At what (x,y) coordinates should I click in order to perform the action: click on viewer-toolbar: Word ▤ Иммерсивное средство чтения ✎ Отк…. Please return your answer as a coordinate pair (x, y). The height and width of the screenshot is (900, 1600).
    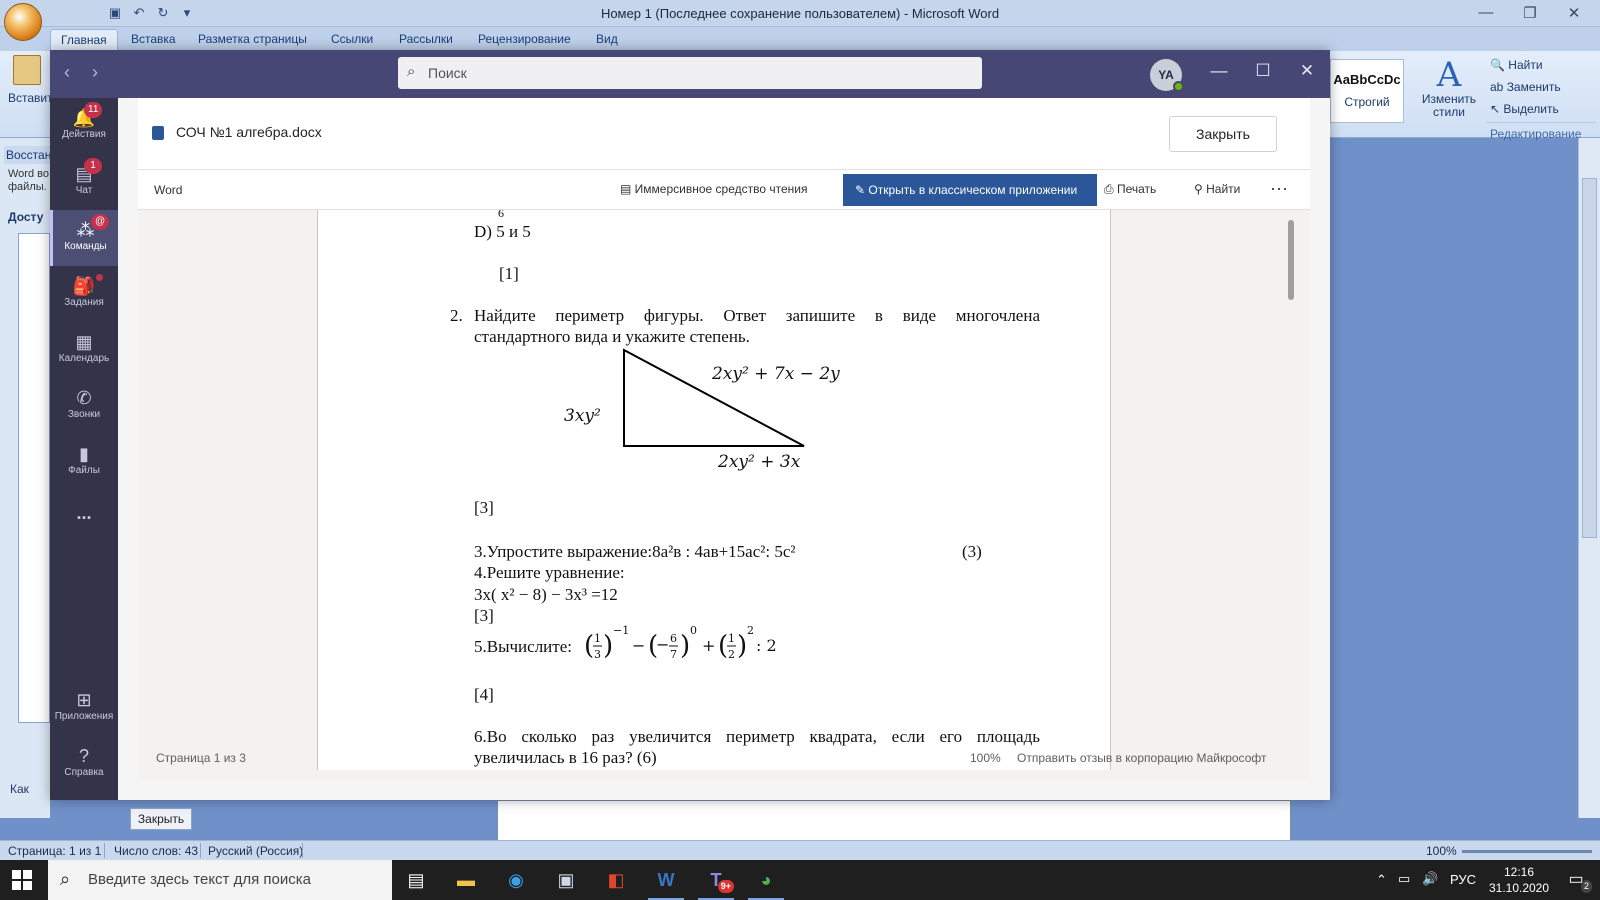
    Looking at the image, I should click on (724, 190).